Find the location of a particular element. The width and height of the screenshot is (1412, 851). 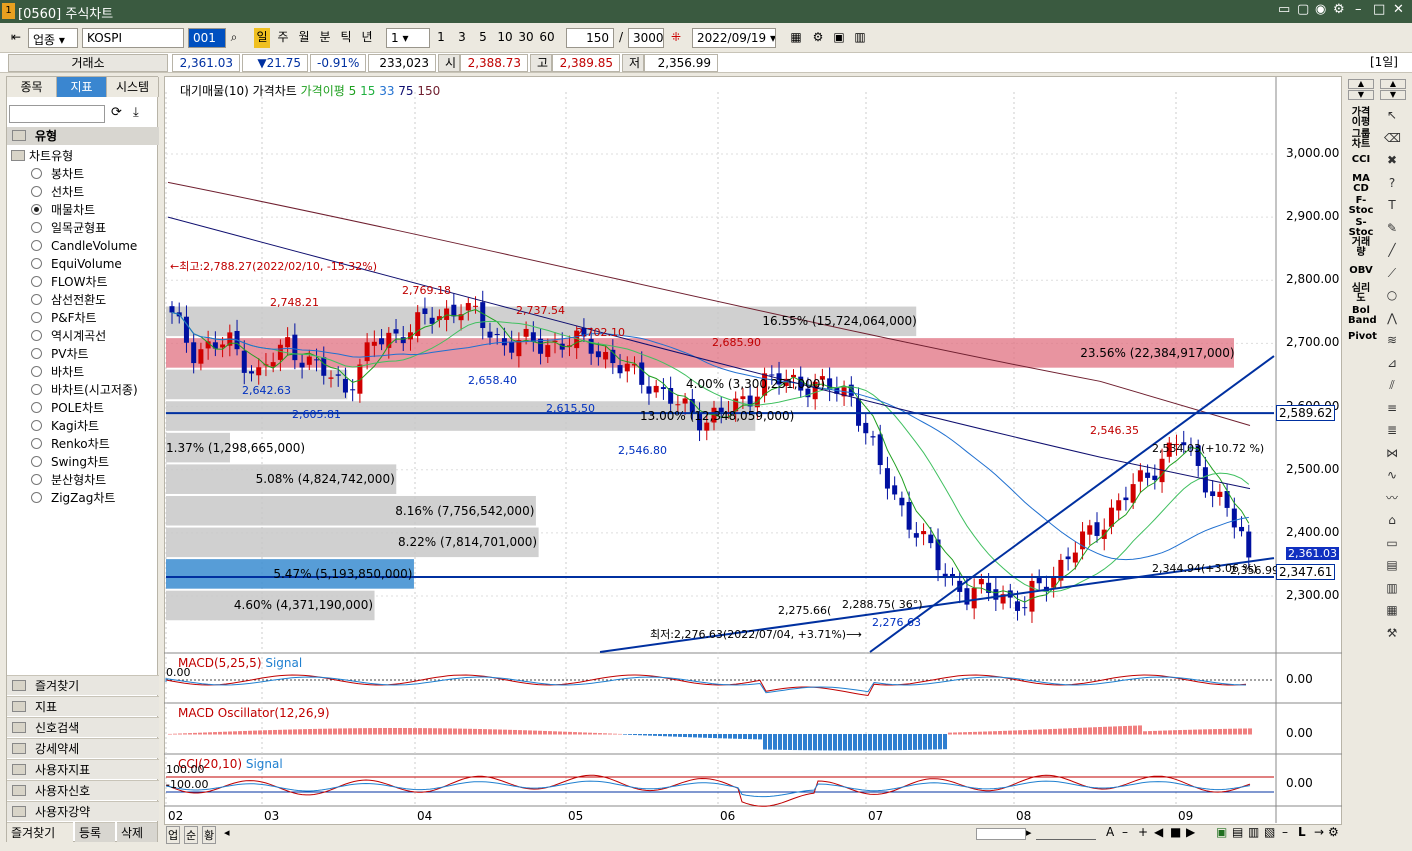

chart-annotation: 2,546.80 is located at coordinates (642, 450).